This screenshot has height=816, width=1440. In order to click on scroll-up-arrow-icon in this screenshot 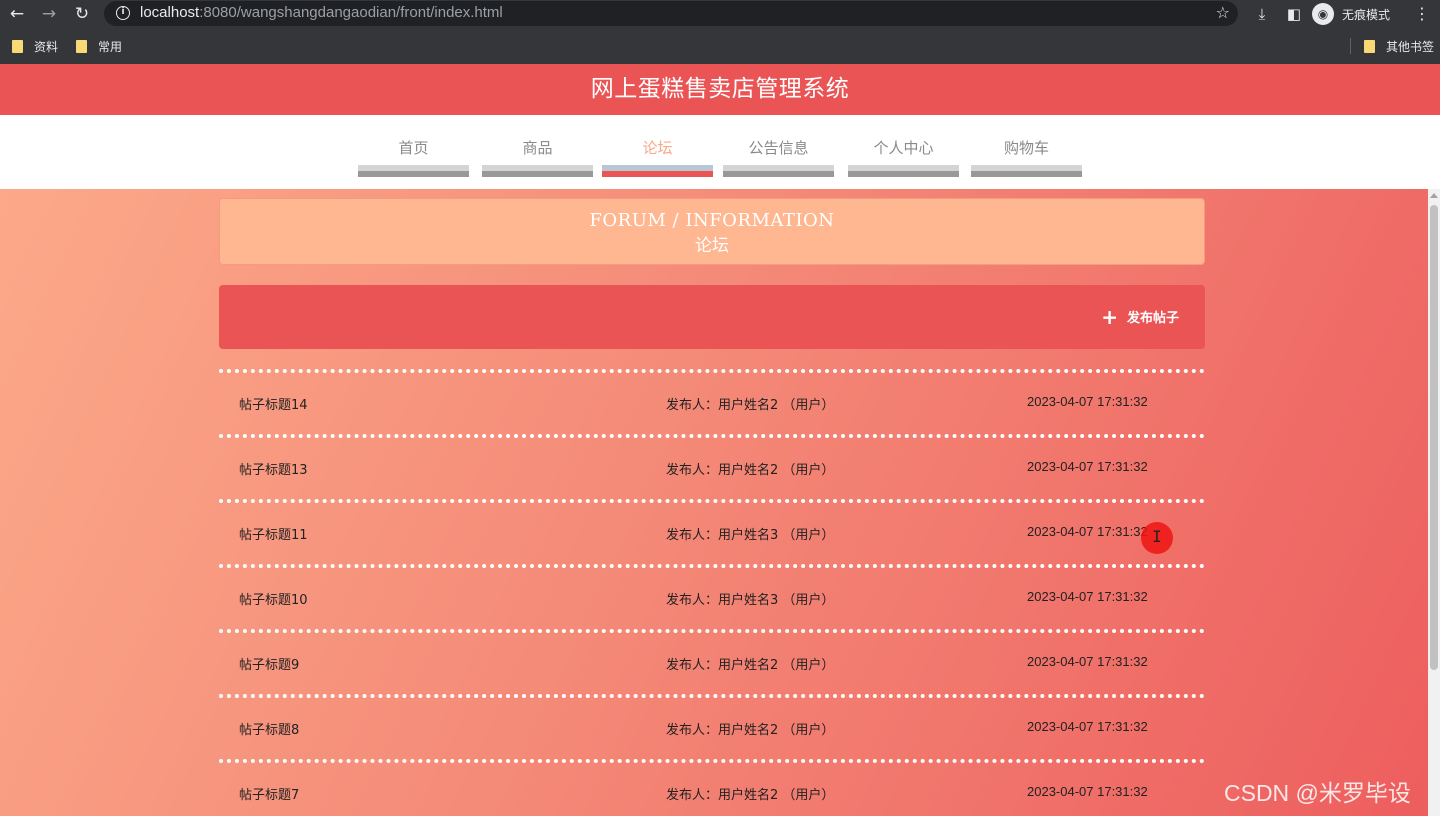, I will do `click(1434, 195)`.